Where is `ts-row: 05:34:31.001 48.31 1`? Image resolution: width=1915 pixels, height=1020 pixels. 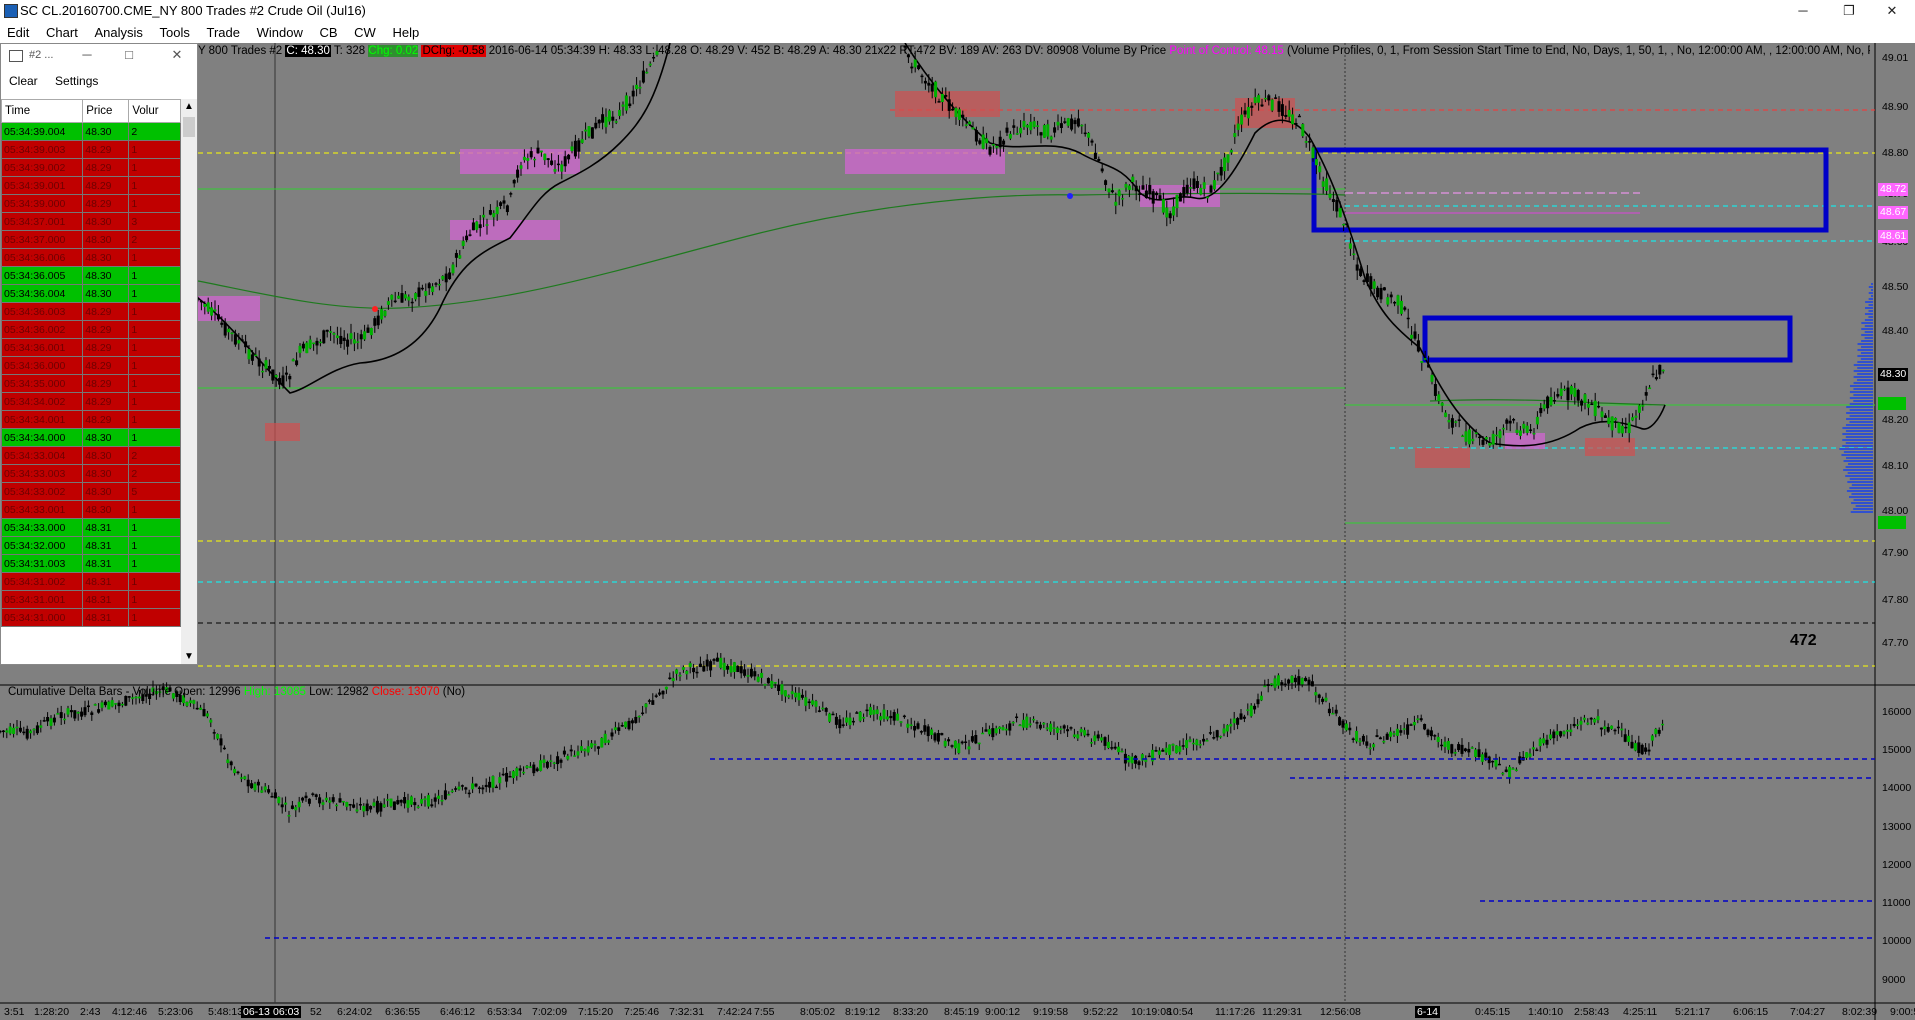
ts-row: 05:34:31.001 48.31 1 is located at coordinates (90, 599).